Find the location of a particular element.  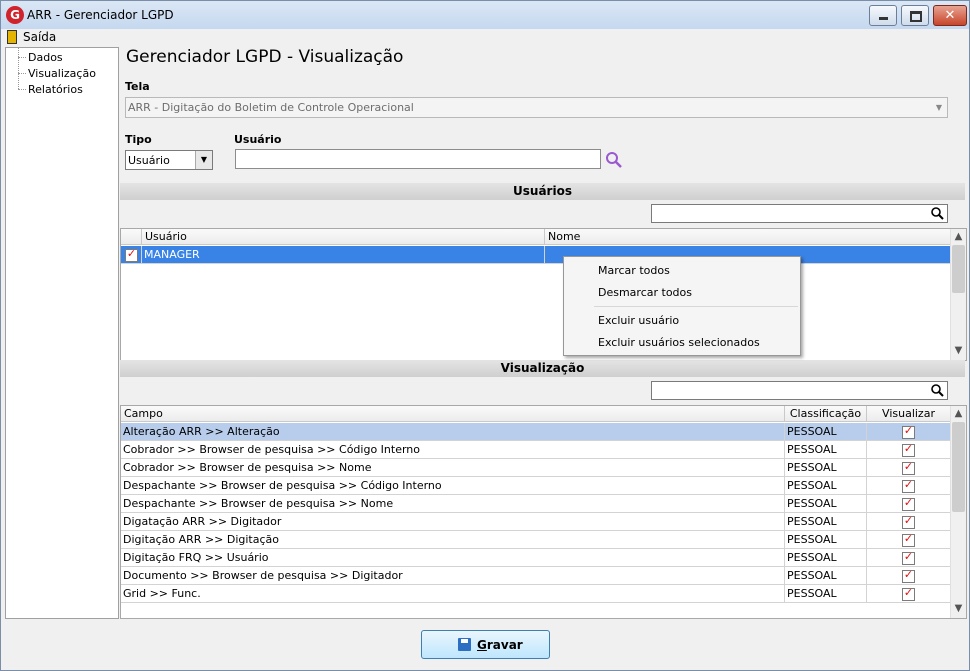

exit-door-icon is located at coordinates (12, 37).